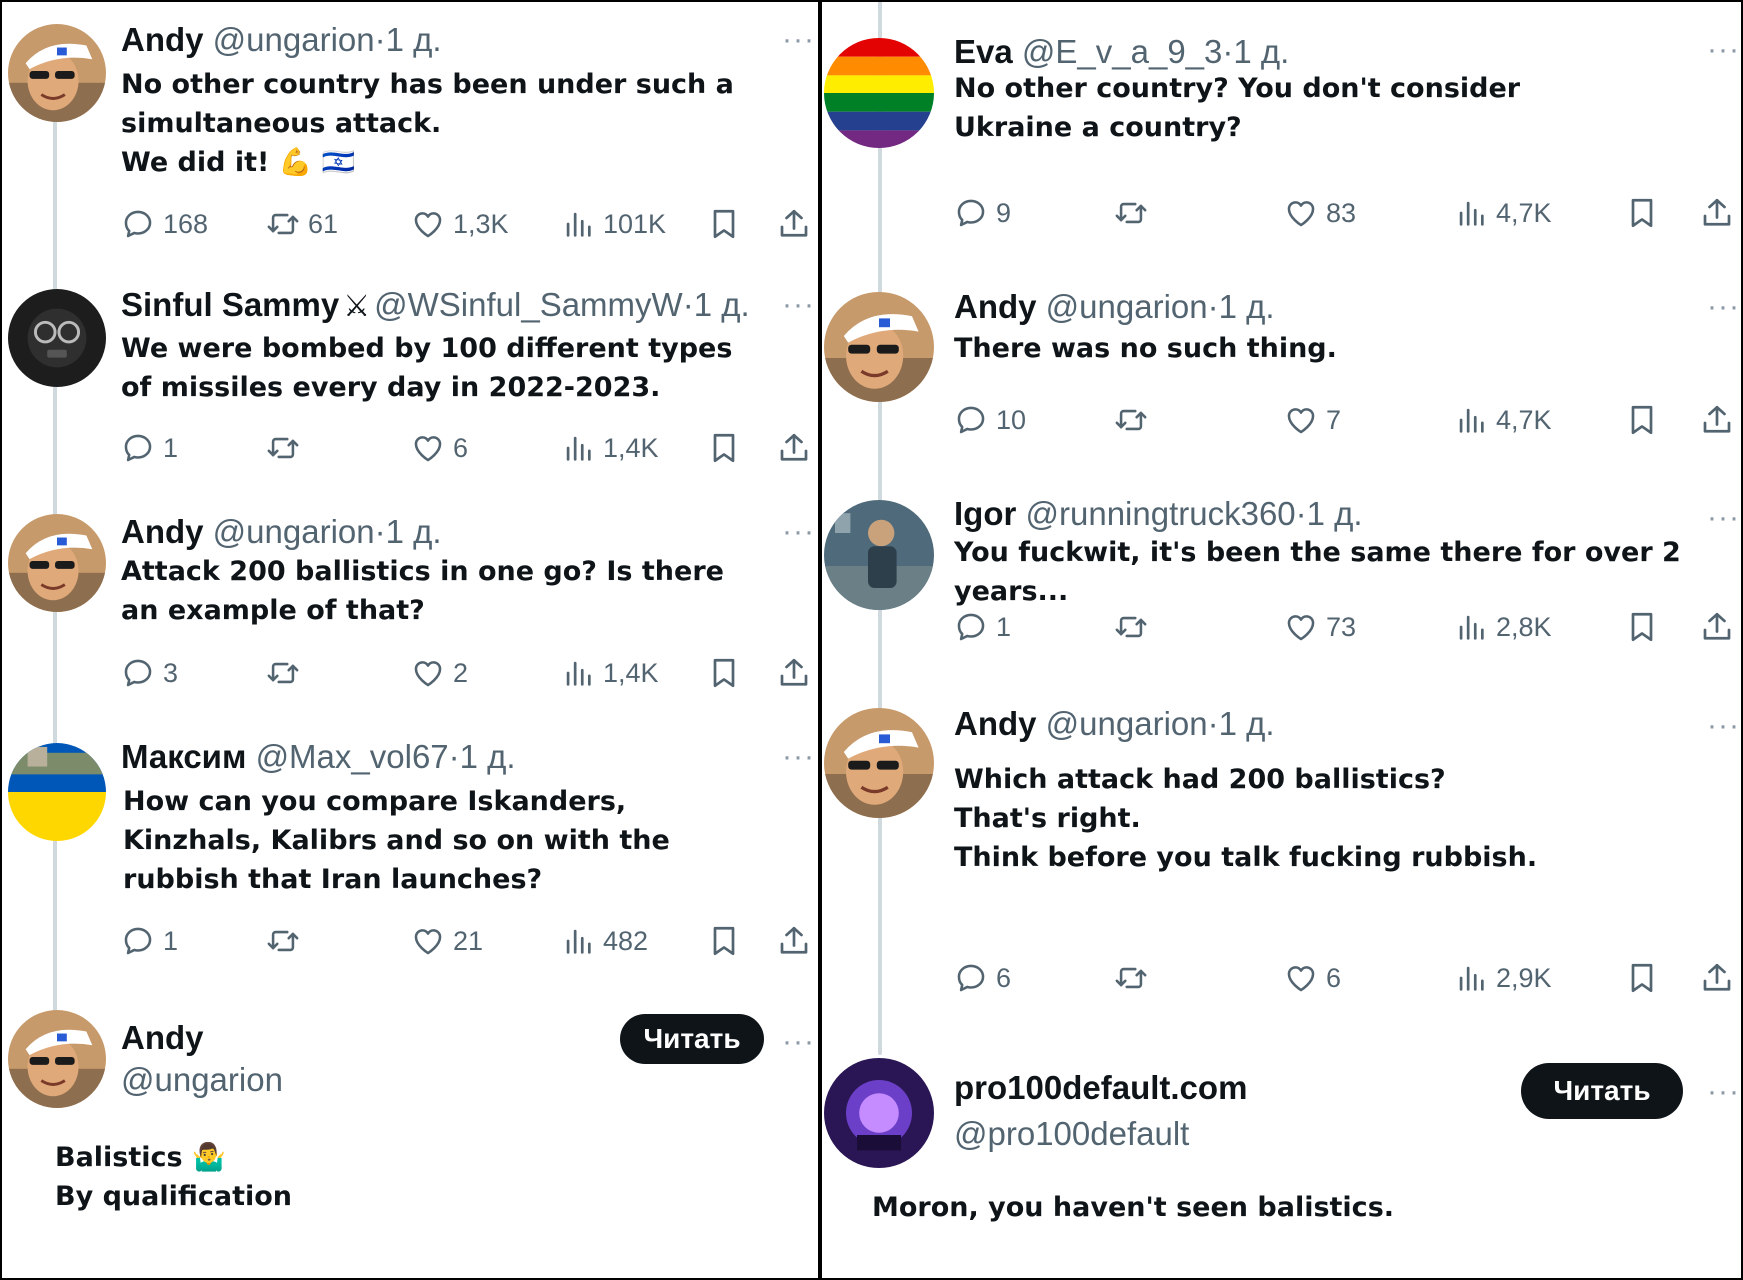 The image size is (1743, 1280). What do you see at coordinates (1100, 1088) in the screenshot?
I see `profile-name: pro100default.com` at bounding box center [1100, 1088].